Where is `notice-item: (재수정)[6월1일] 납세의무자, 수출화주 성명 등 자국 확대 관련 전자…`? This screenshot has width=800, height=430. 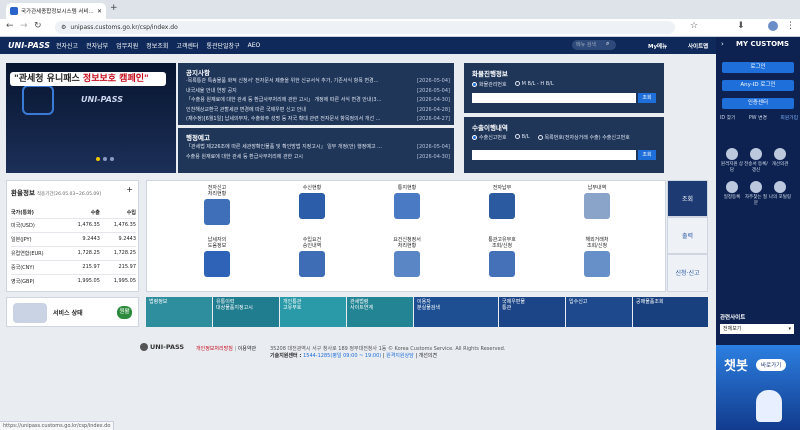 notice-item: (재수정)[6월1일] 납세의무자, 수출화주 성명 등 자국 확대 관련 전자… is located at coordinates (318, 120).